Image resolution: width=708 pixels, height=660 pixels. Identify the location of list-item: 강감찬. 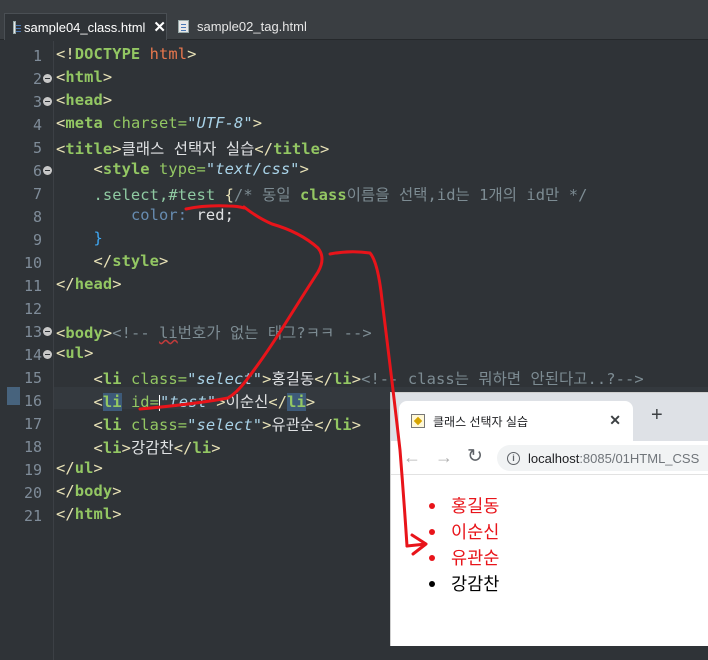
(464, 584).